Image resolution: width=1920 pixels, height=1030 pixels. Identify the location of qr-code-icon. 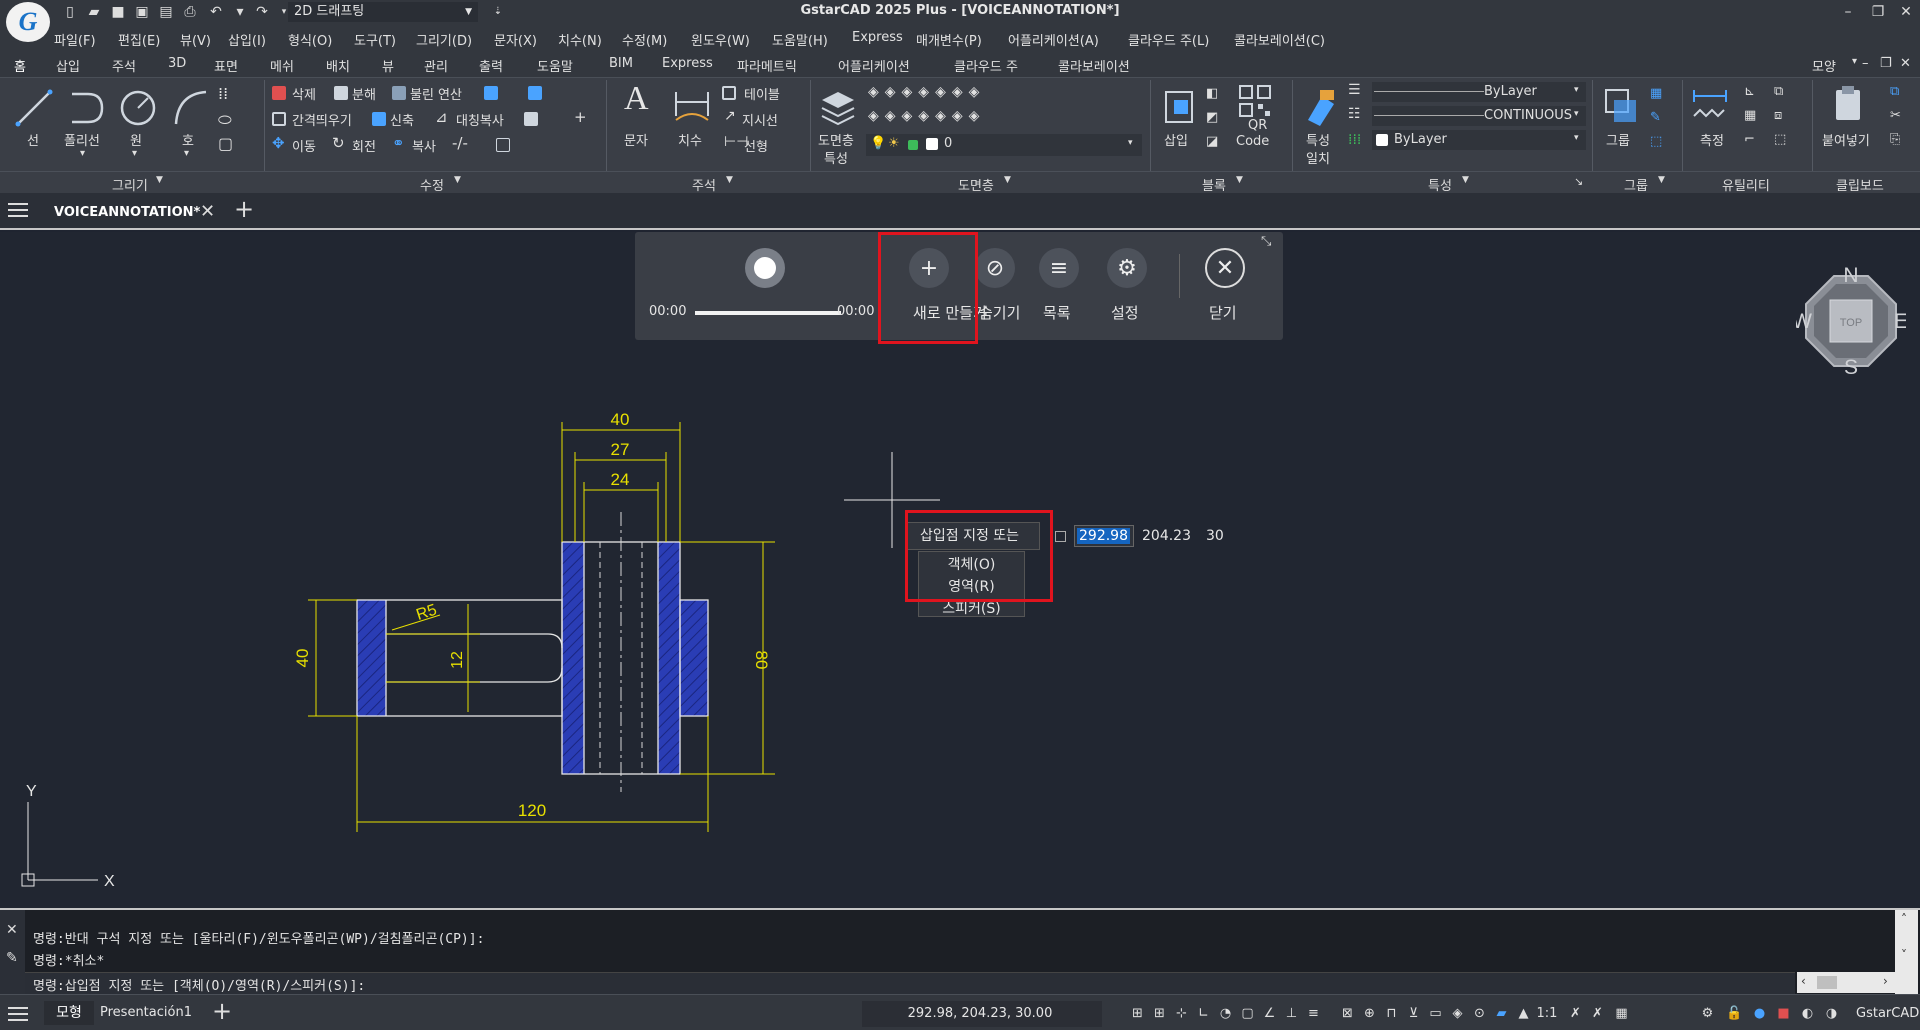
(1256, 101).